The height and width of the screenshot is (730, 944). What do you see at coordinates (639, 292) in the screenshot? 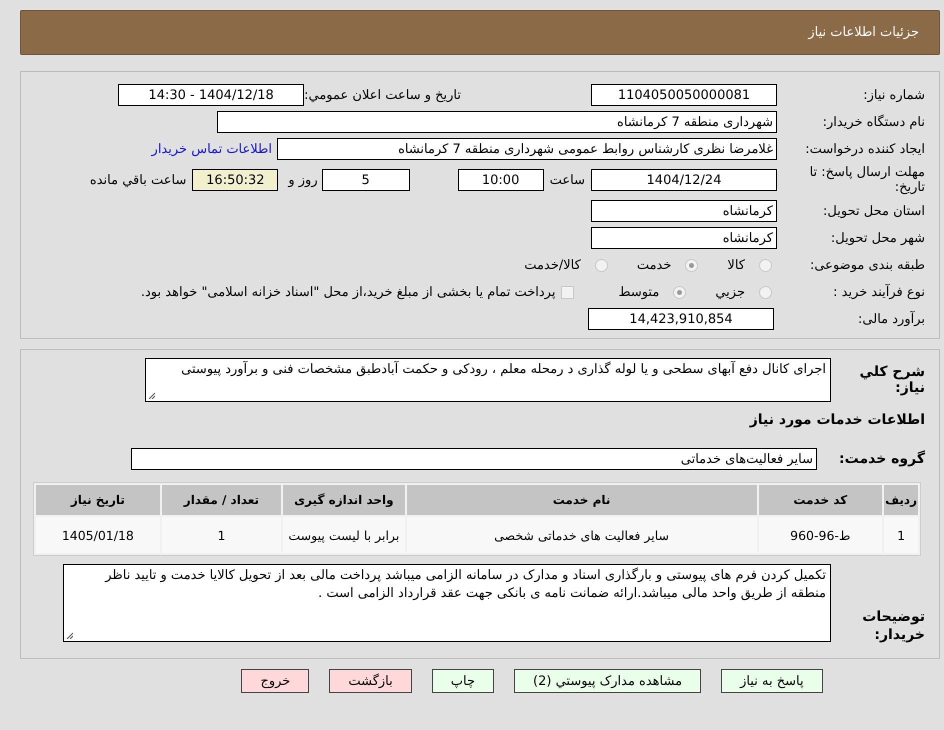
I see `radio-label: متوسط` at bounding box center [639, 292].